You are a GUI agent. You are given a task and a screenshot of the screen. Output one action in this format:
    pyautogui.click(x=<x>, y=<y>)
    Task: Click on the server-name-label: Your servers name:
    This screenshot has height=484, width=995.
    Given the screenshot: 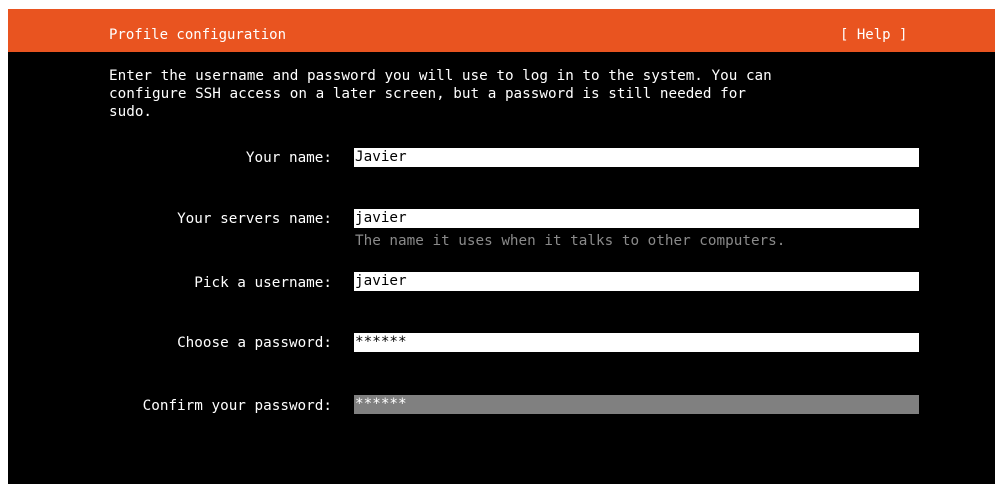 What is the action you would take?
    pyautogui.click(x=254, y=219)
    